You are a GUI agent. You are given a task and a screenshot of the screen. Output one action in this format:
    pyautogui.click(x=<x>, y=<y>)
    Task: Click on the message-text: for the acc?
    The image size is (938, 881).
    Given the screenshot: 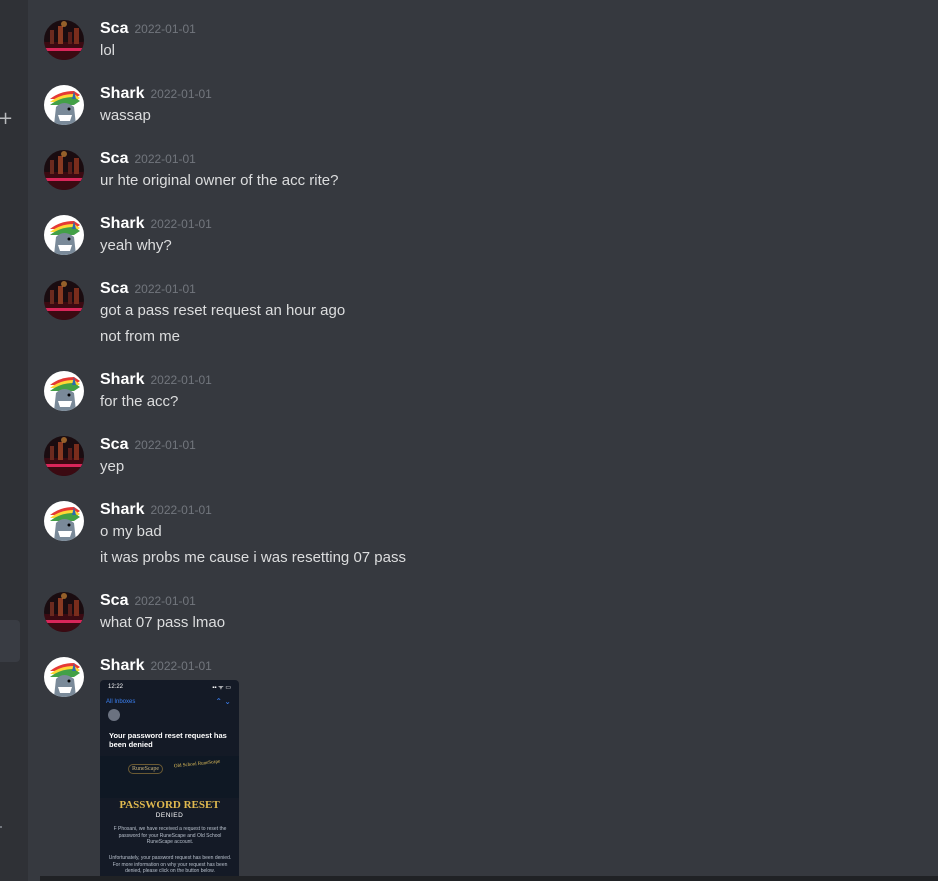 What is the action you would take?
    pyautogui.click(x=139, y=401)
    